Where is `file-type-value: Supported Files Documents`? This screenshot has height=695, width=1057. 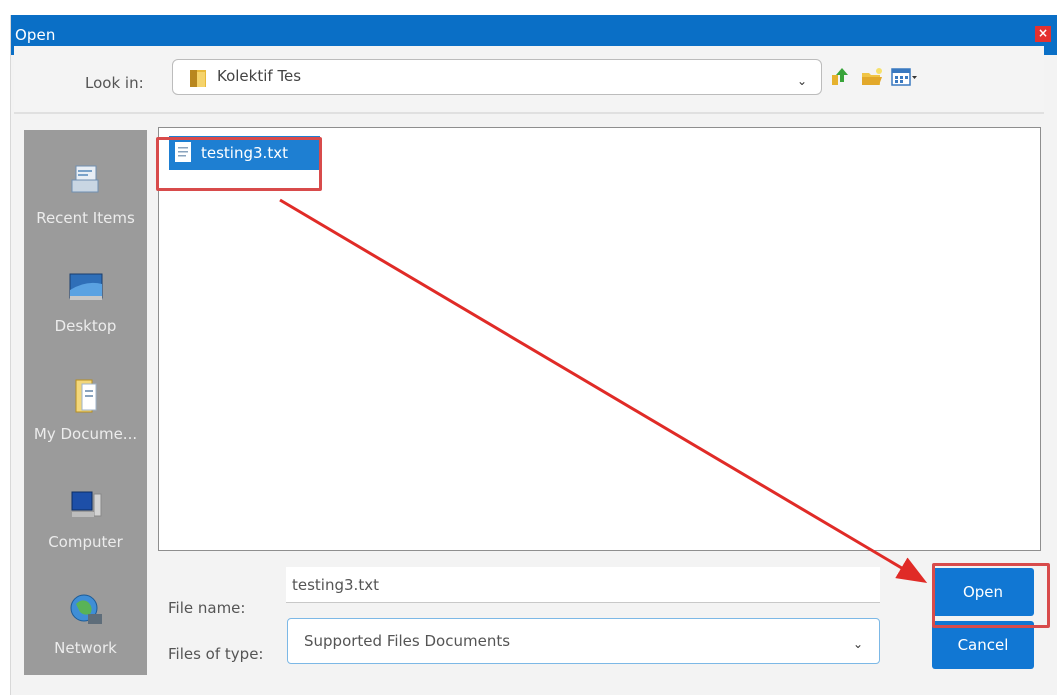 file-type-value: Supported Files Documents is located at coordinates (407, 641).